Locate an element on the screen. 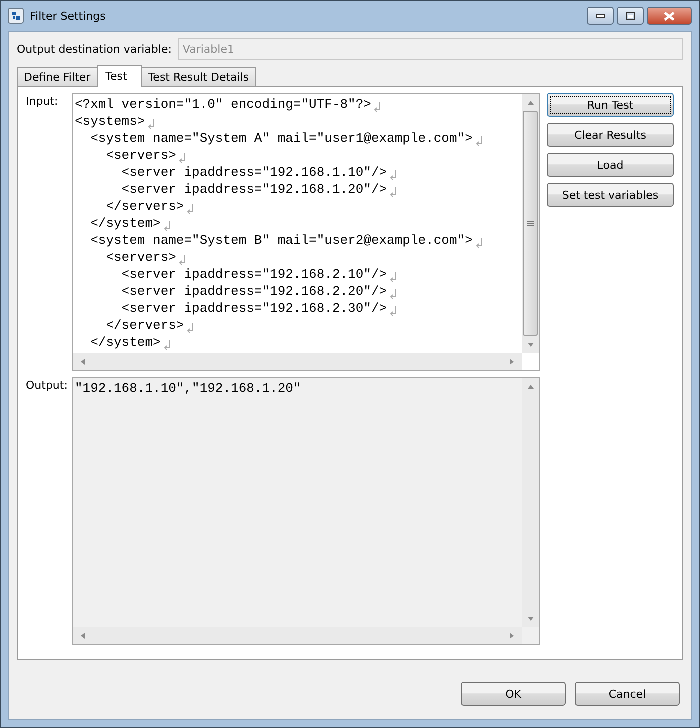 The height and width of the screenshot is (728, 700). ok-button: OK is located at coordinates (513, 694).